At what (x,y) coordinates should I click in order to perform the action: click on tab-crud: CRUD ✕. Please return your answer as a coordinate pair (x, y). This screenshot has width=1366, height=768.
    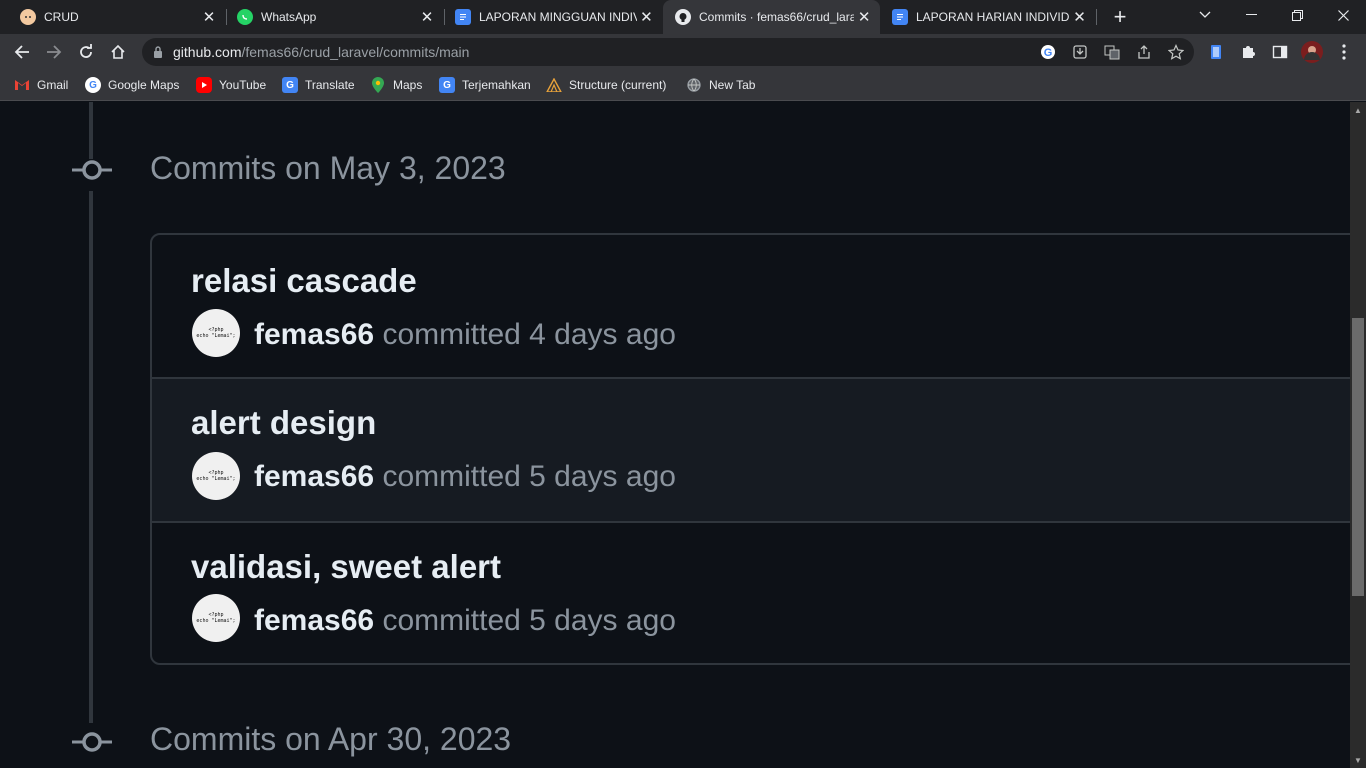
    Looking at the image, I should click on (112, 17).